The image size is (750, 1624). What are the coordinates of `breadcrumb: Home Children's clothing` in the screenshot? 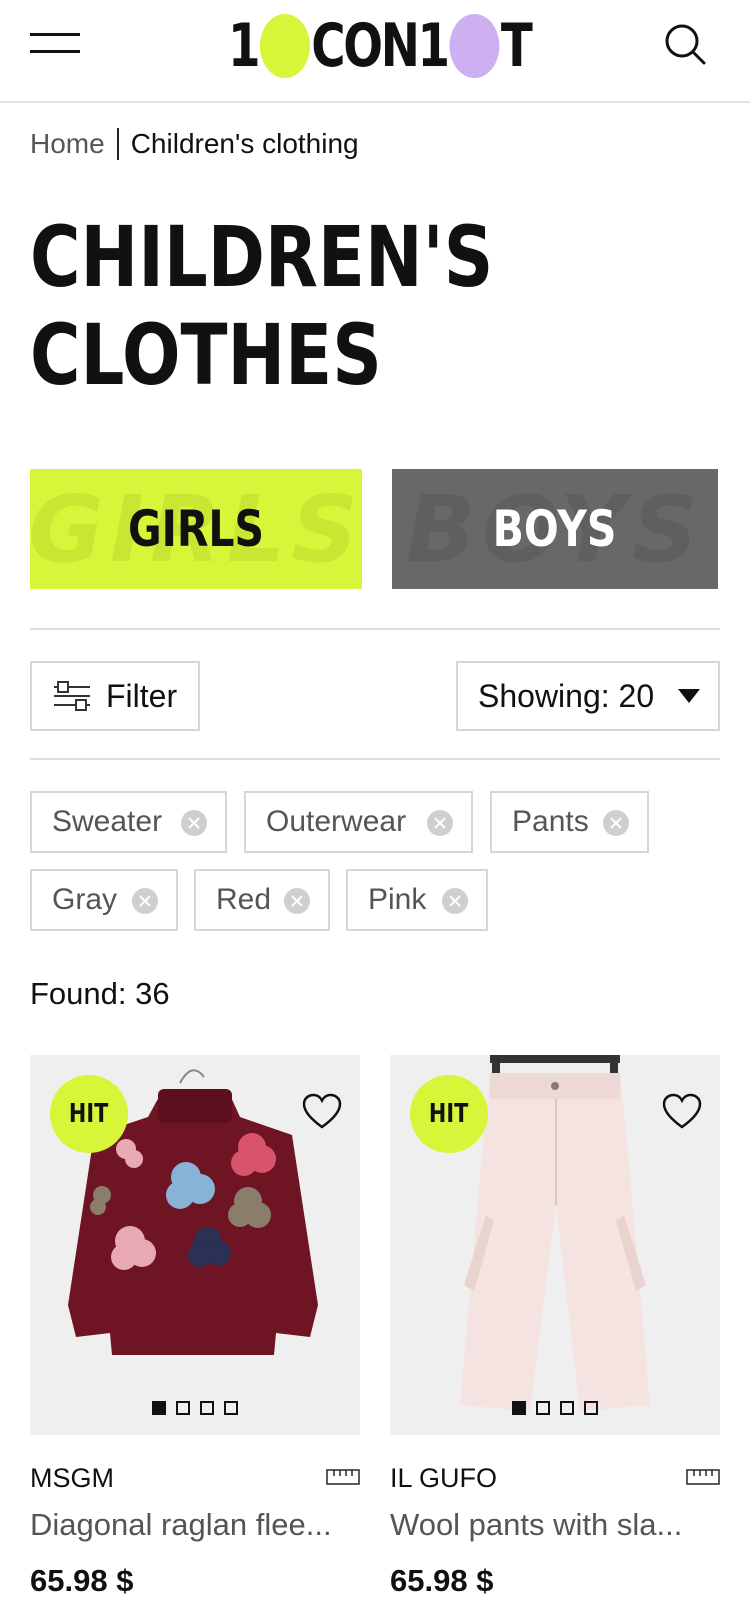 It's located at (194, 144).